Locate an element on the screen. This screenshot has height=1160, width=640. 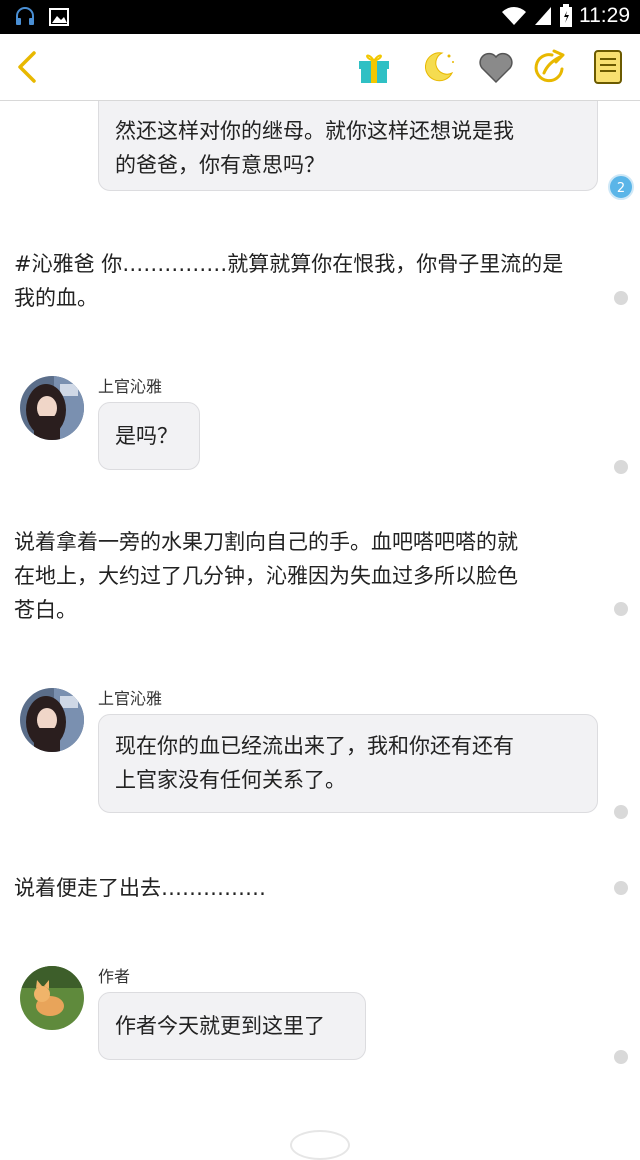
message-bubble: 作者今天就更到这里了 is located at coordinates (232, 1026).